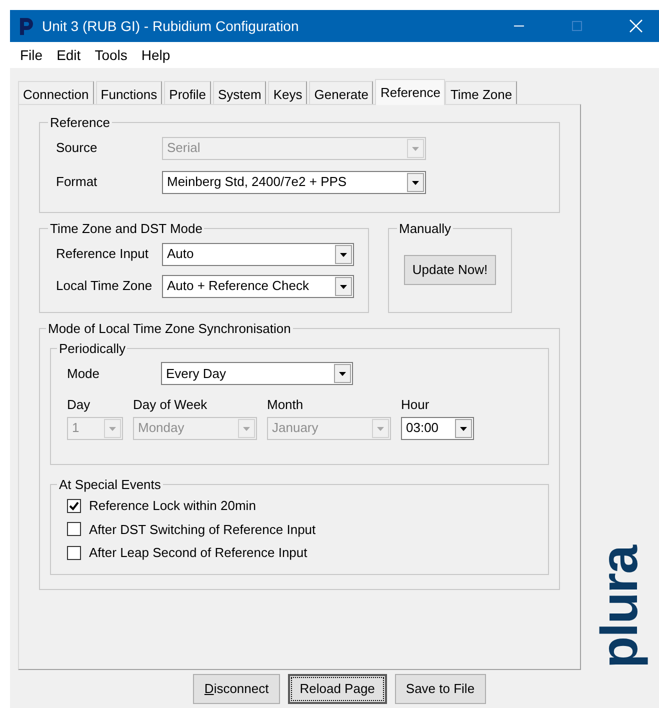 Image resolution: width=659 pixels, height=708 pixels. Describe the element at coordinates (437, 428) in the screenshot. I see `dropdown: 03:00` at that location.